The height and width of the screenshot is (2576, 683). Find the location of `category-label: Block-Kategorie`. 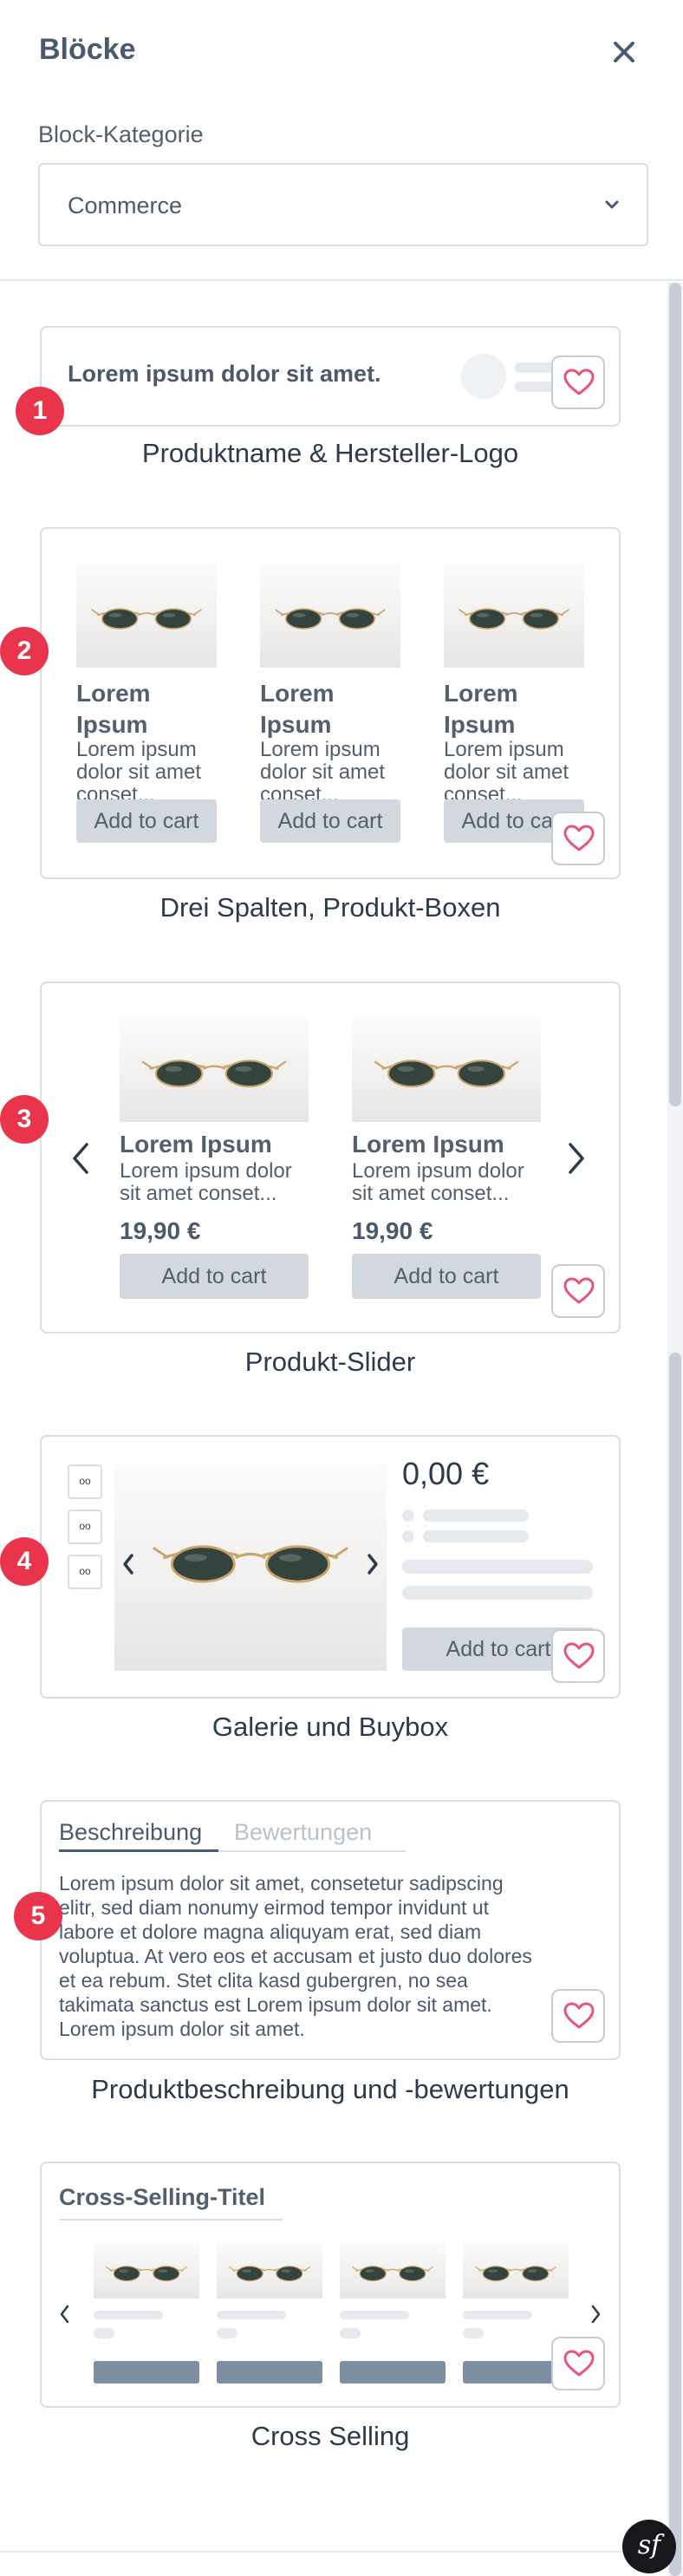

category-label: Block-Kategorie is located at coordinates (121, 134).